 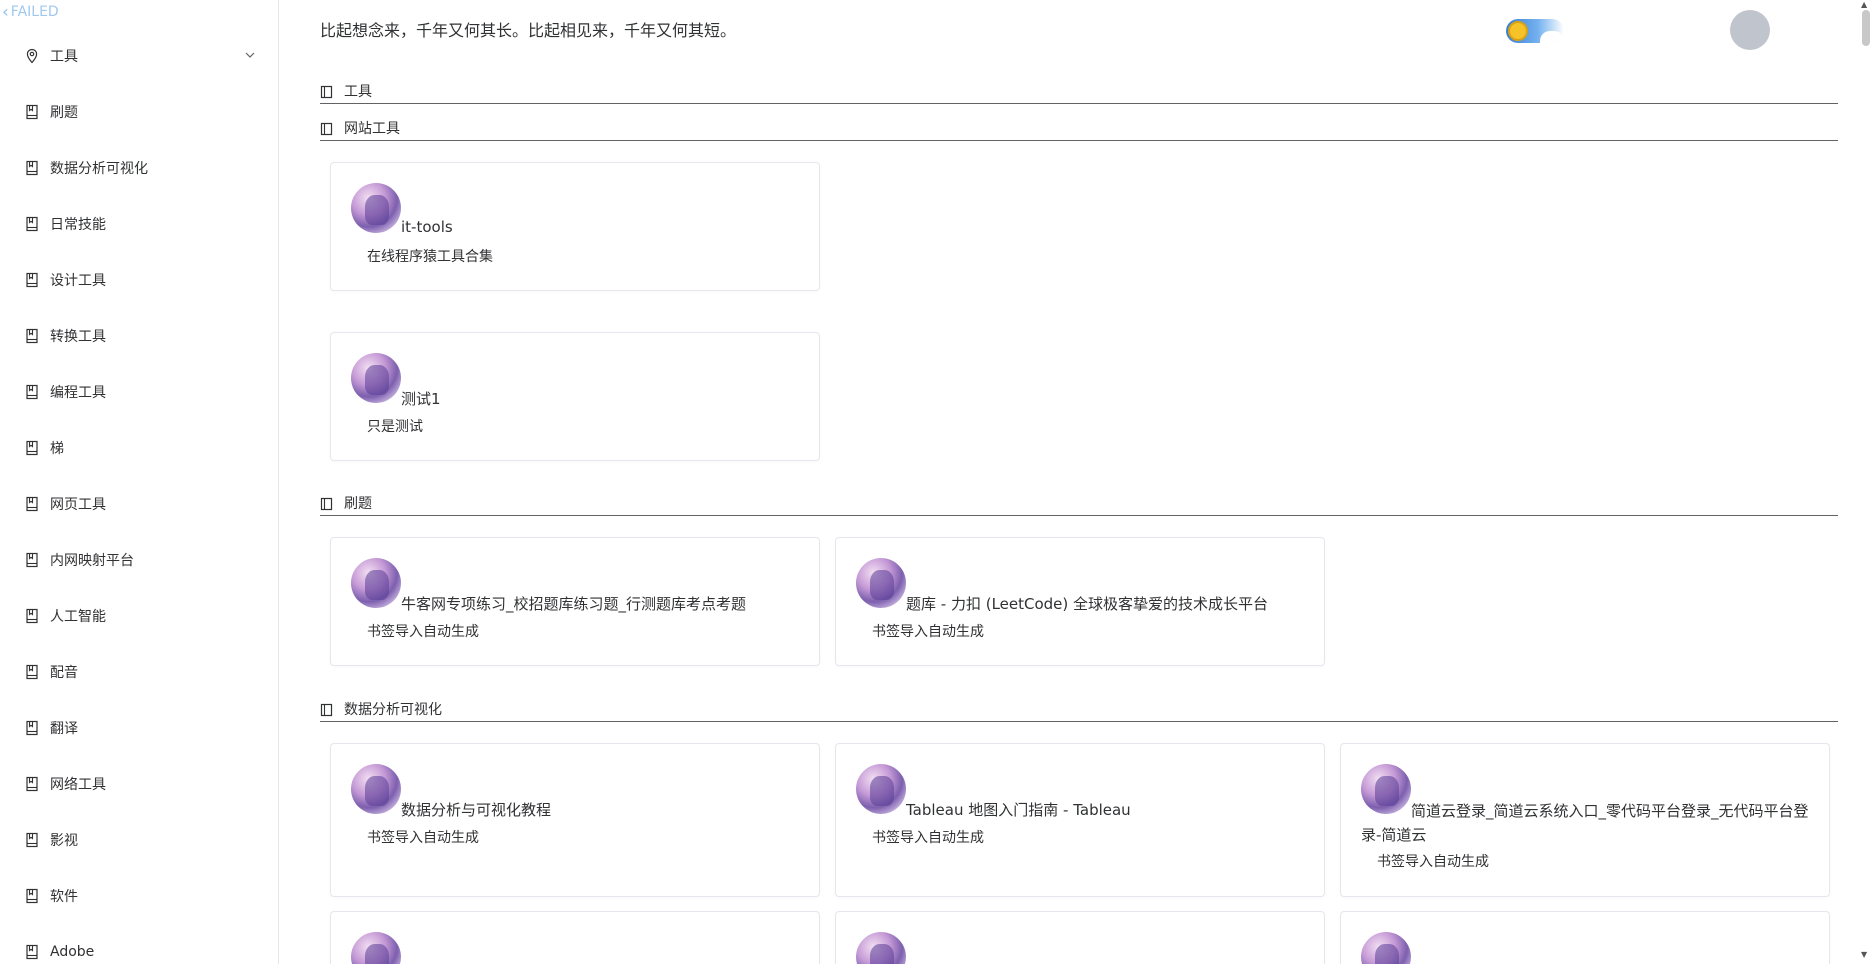 I want to click on section-title-practice: 刷题, so click(x=1079, y=505).